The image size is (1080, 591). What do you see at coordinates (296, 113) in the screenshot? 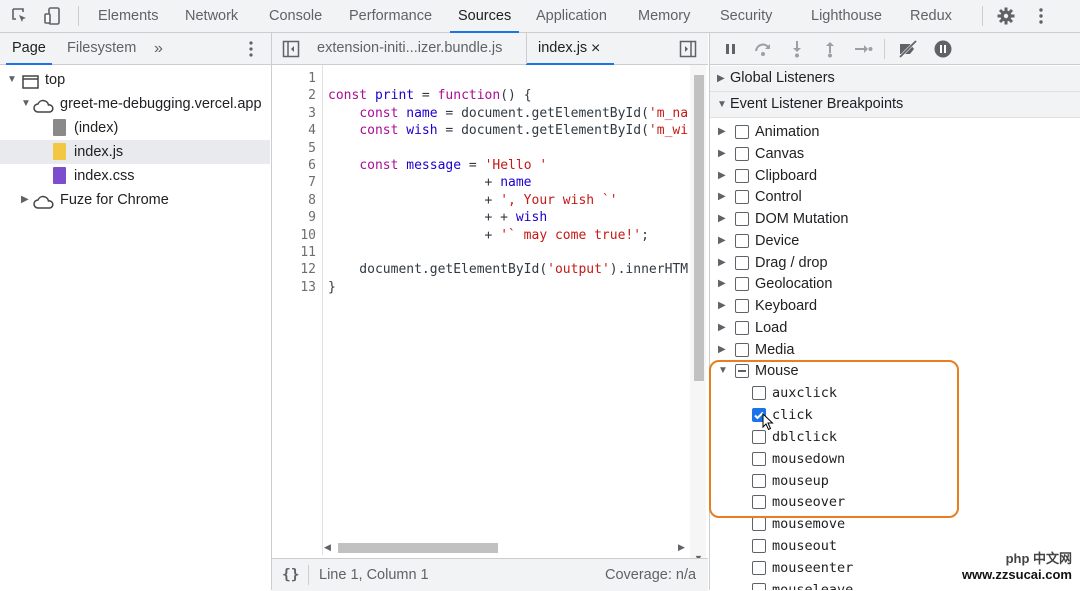
I see `line-number: 3` at bounding box center [296, 113].